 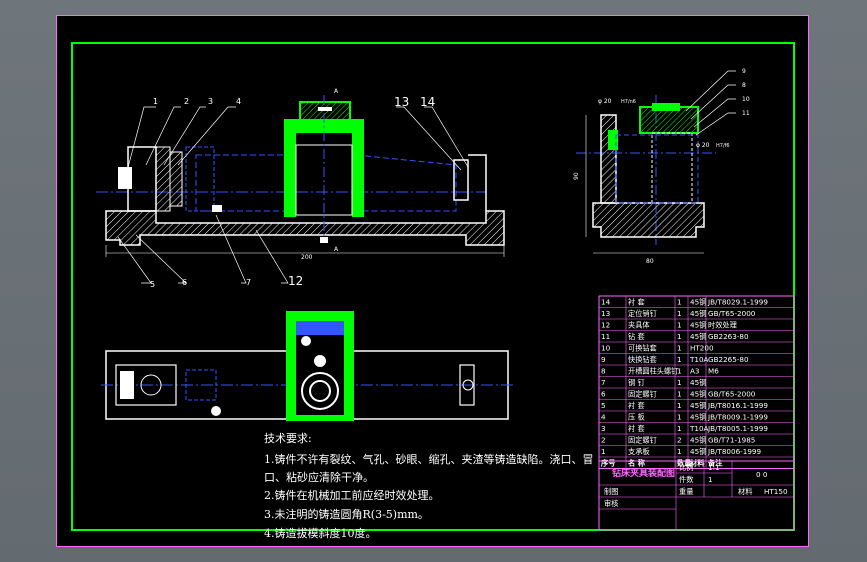 I want to click on note-line: 2.铸件在机械加工前应经时效处理。, so click(x=352, y=495).